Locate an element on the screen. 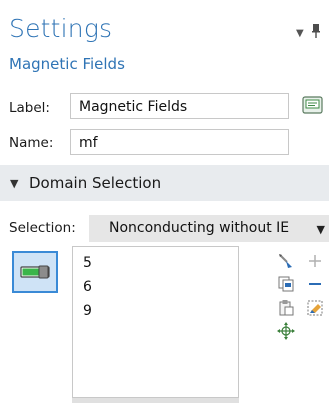  chevron-down-icon: ▼ is located at coordinates (320, 229).